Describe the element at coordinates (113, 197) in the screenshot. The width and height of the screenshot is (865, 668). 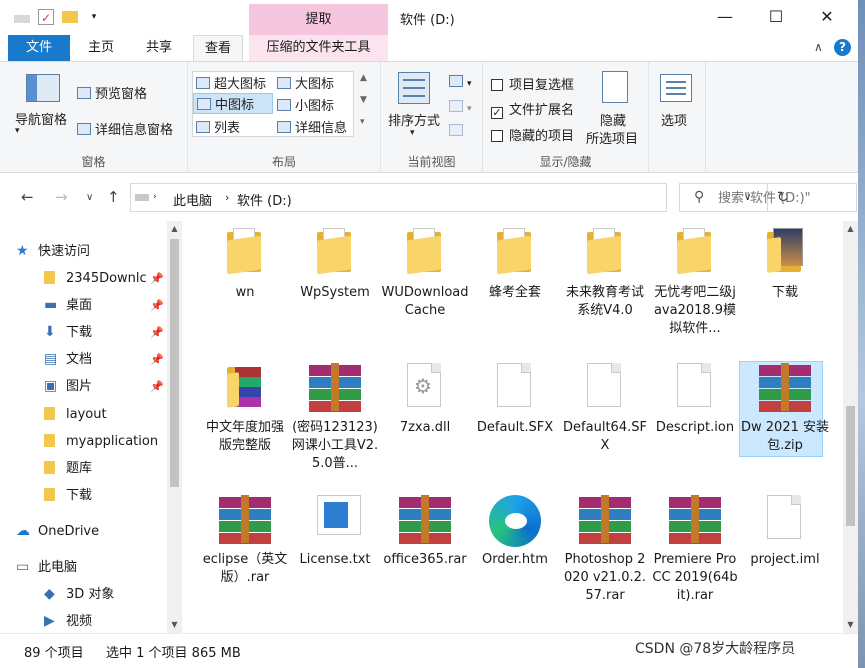
I see `up-button: ↑` at that location.